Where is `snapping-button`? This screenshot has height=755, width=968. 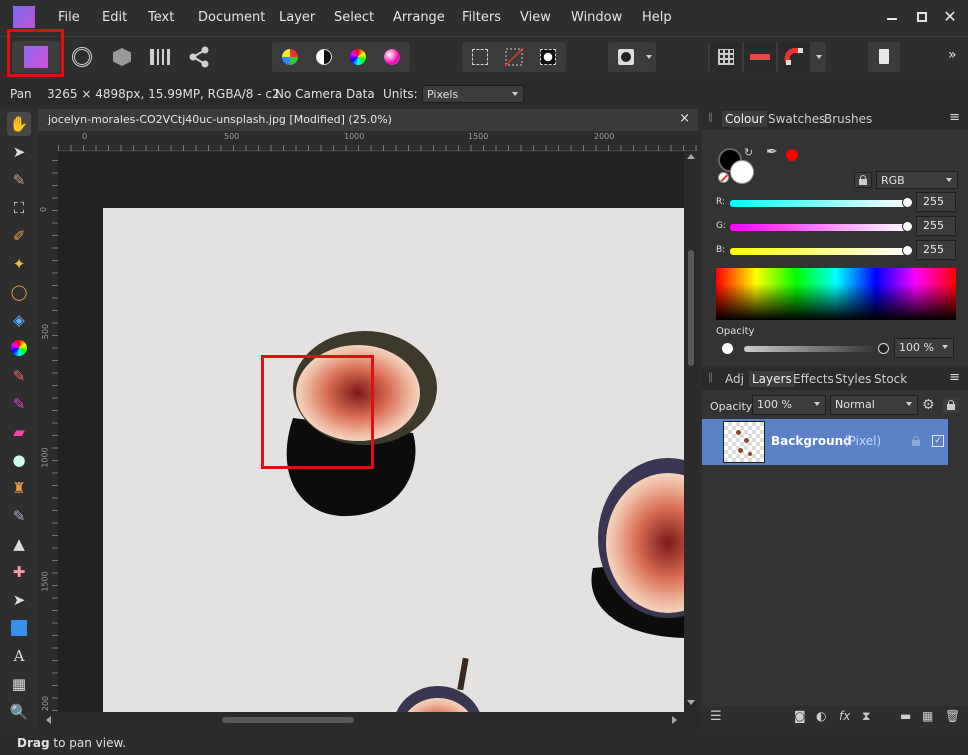
snapping-button is located at coordinates (794, 57).